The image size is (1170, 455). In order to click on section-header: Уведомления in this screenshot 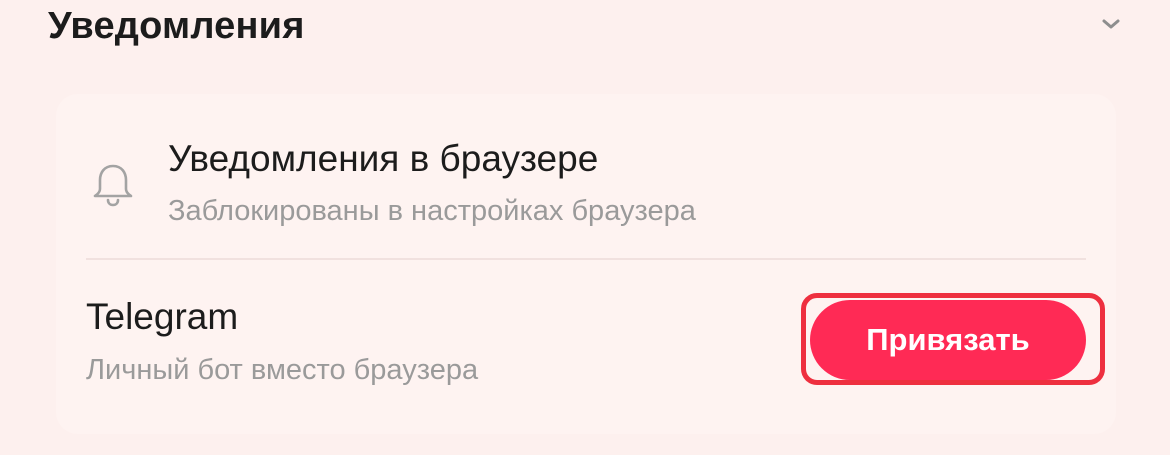, I will do `click(585, 30)`.